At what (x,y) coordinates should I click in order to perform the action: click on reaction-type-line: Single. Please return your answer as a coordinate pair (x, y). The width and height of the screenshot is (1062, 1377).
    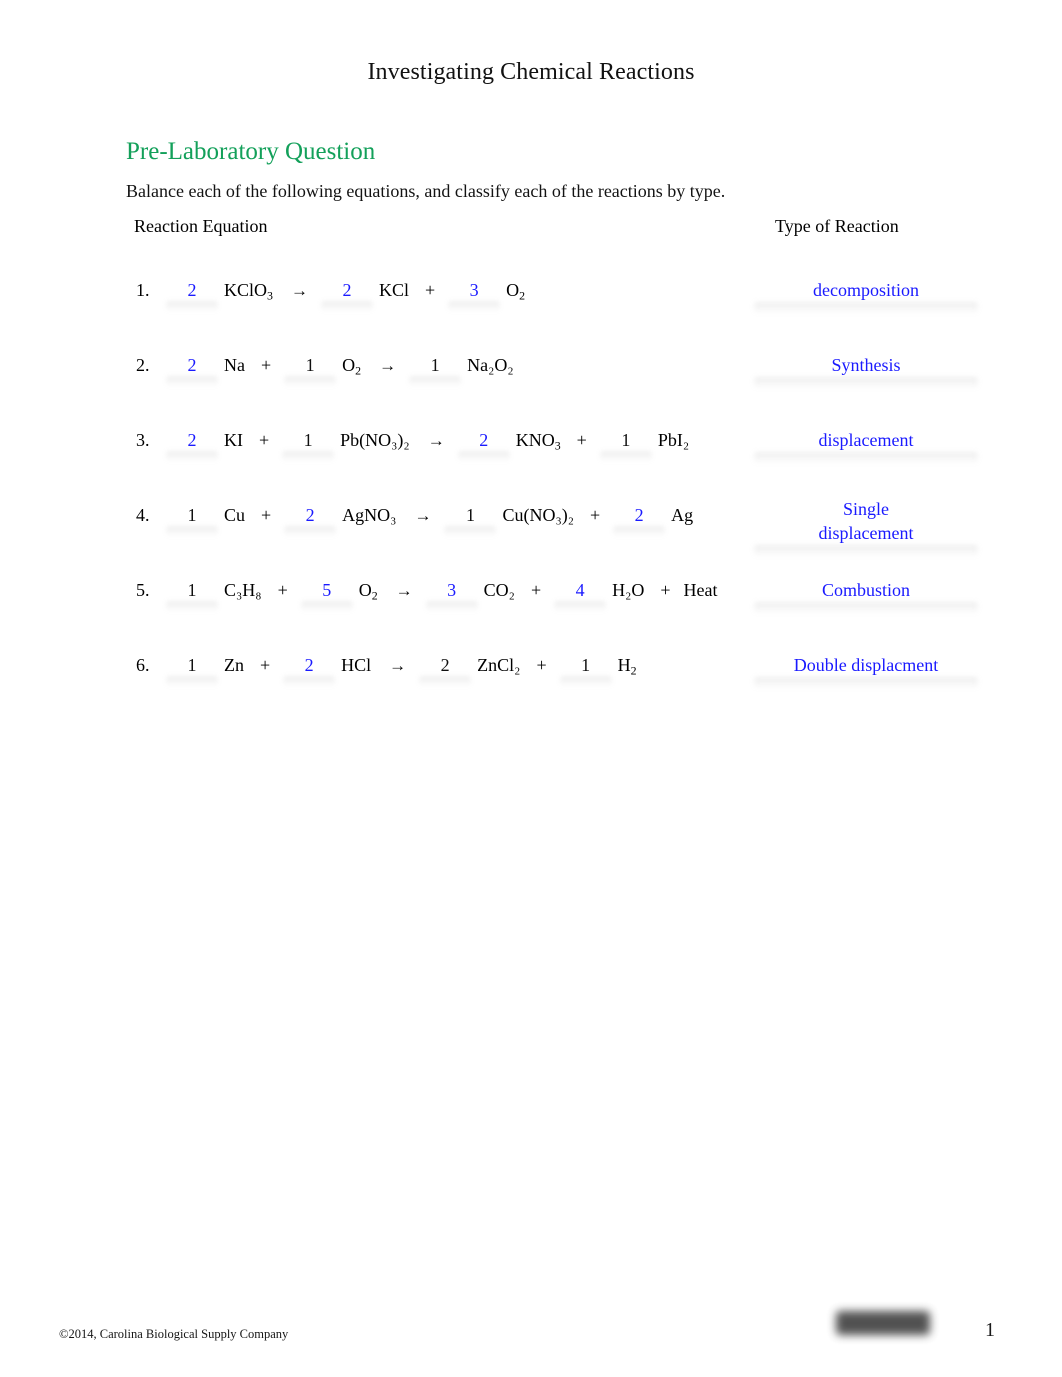
    Looking at the image, I should click on (865, 509).